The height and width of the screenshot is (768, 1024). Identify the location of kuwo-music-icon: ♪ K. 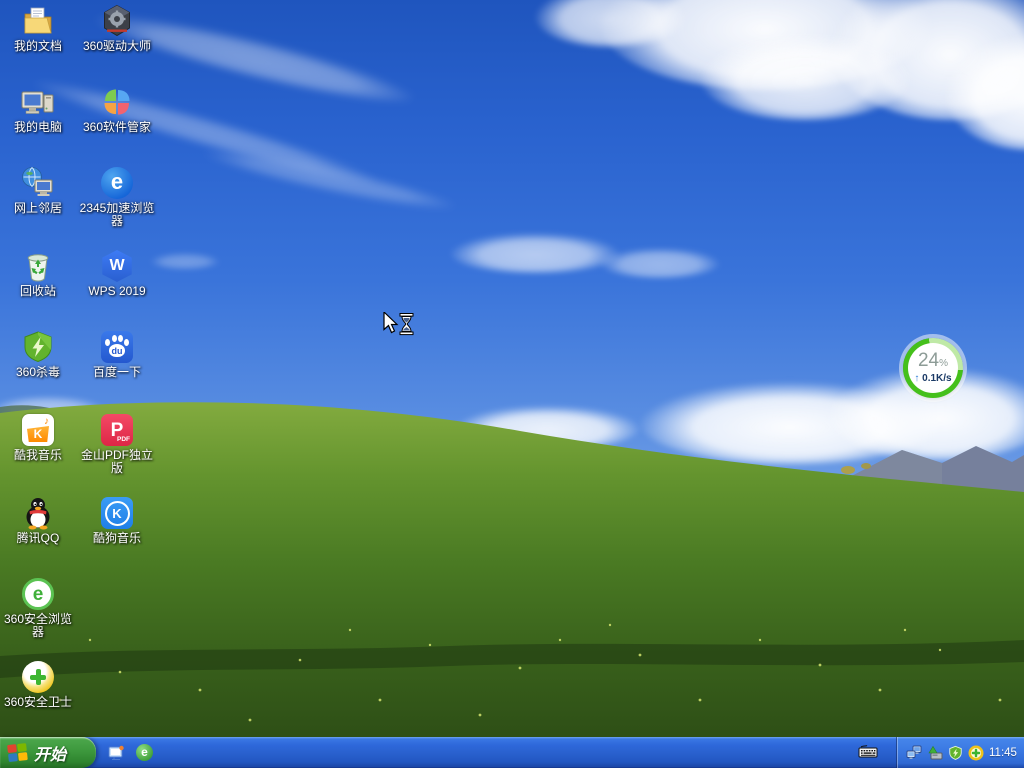
(38, 430).